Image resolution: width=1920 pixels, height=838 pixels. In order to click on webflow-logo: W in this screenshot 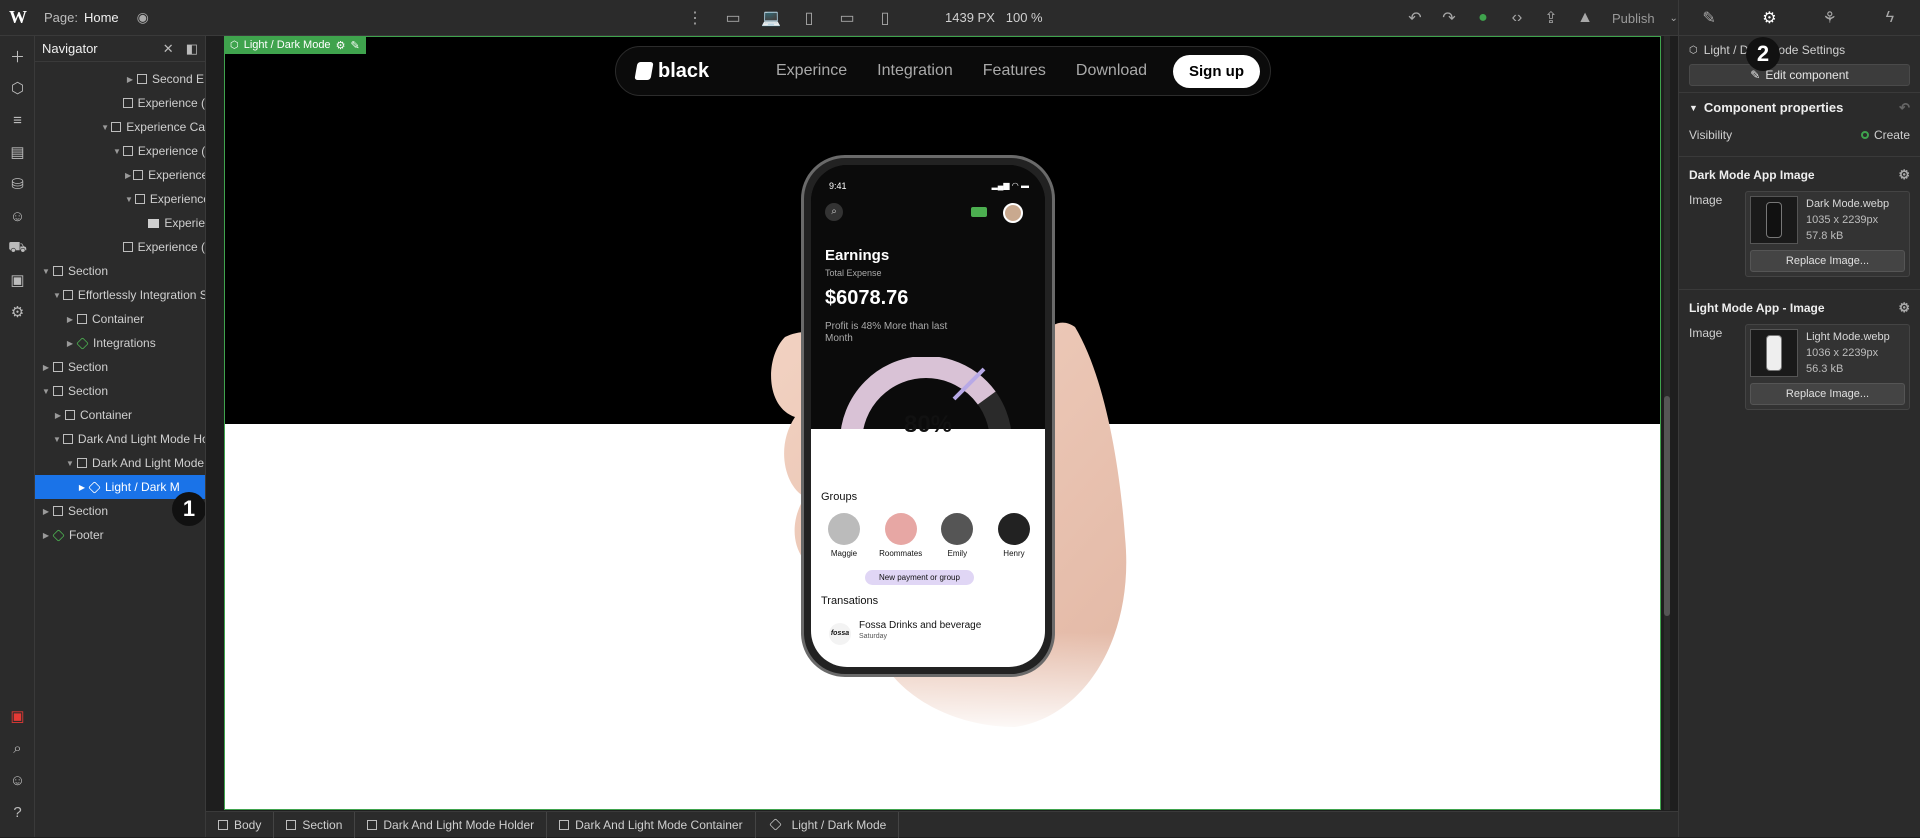, I will do `click(18, 18)`.